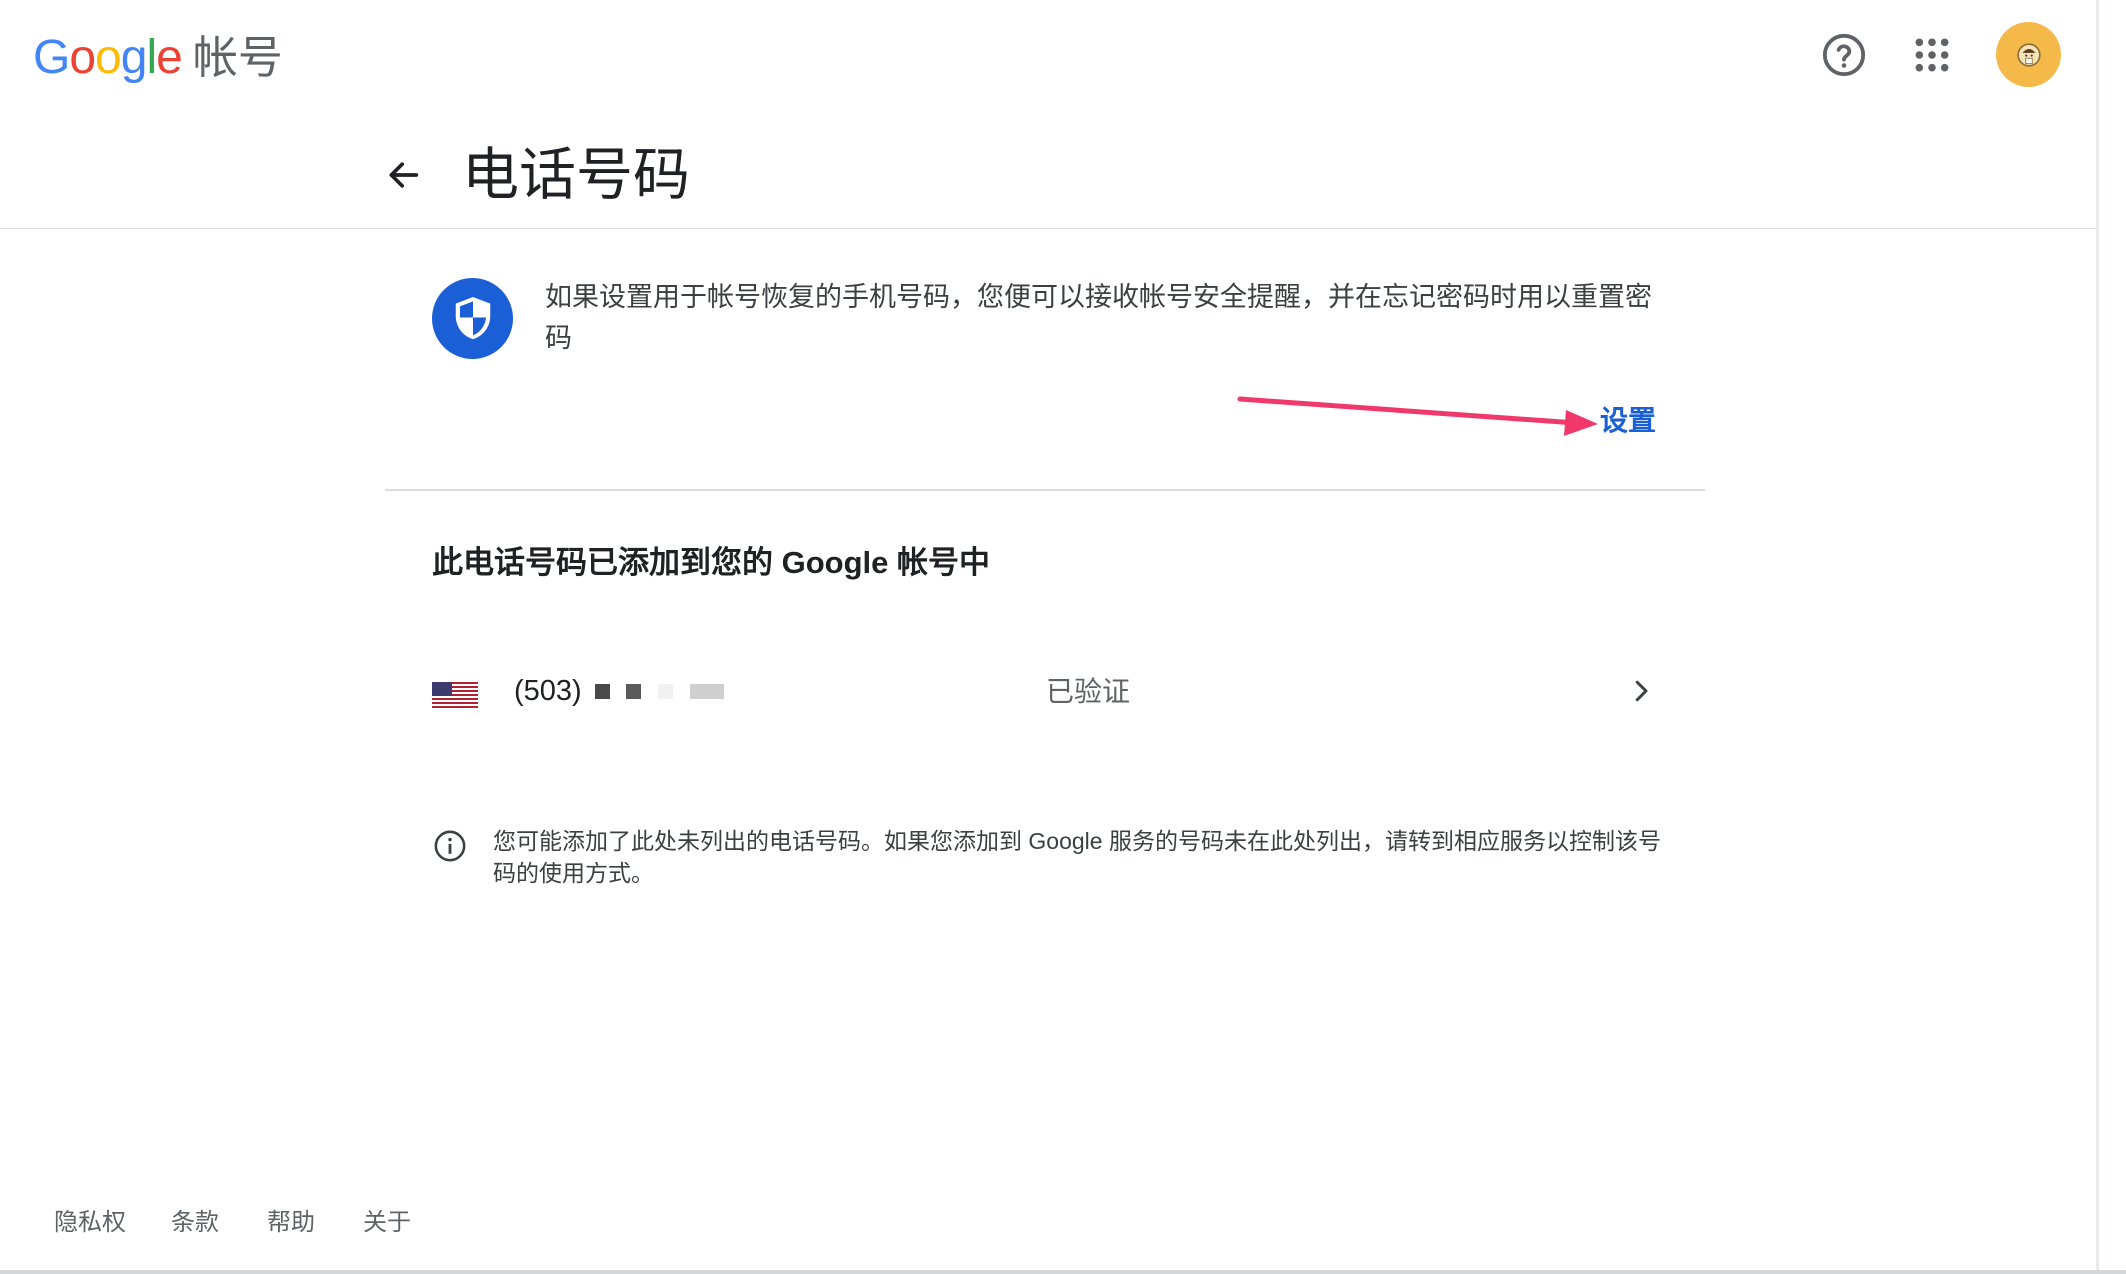 The width and height of the screenshot is (2126, 1274). What do you see at coordinates (108, 57) in the screenshot?
I see `google-logo: Google` at bounding box center [108, 57].